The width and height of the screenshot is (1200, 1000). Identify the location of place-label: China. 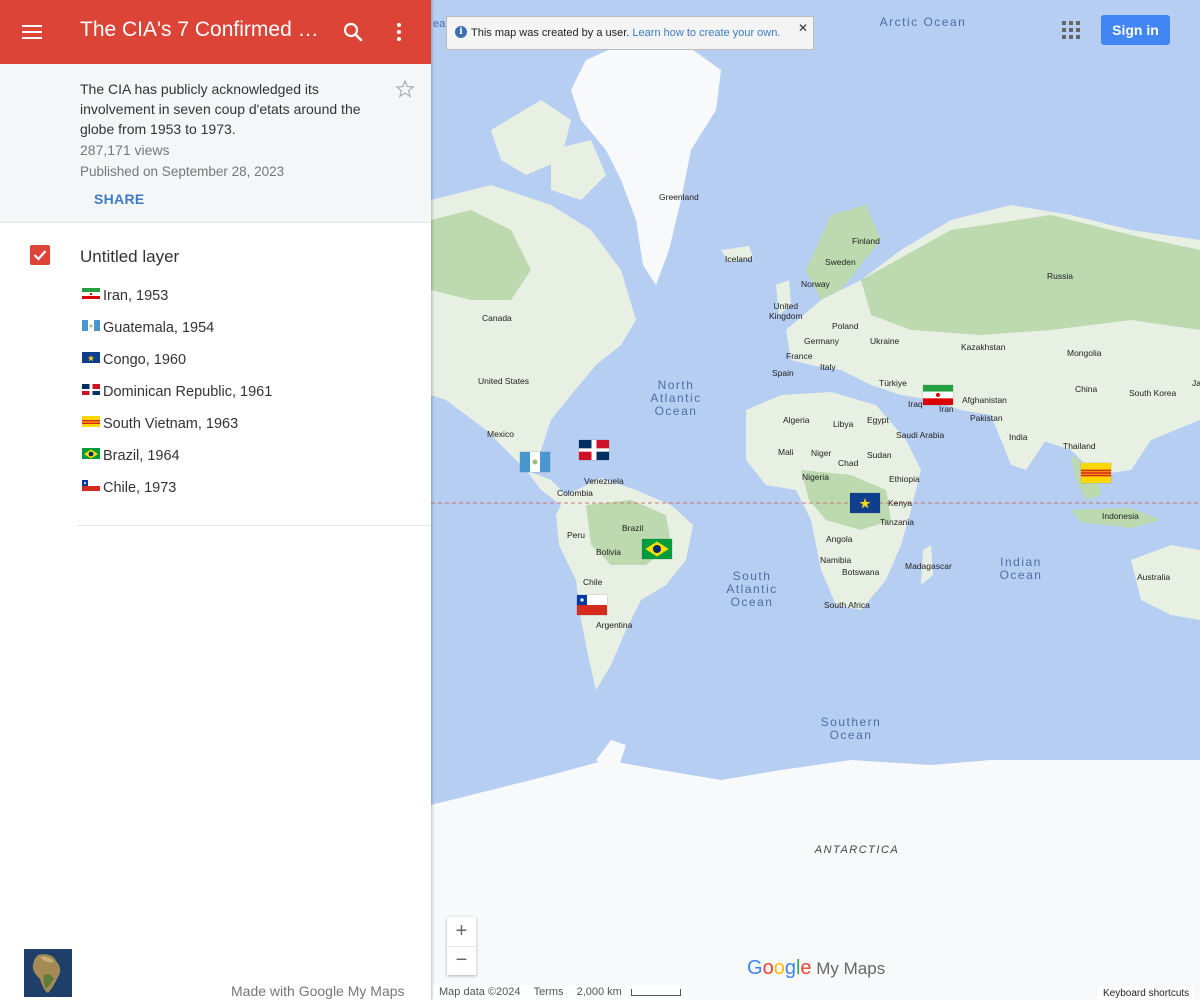
(1086, 389).